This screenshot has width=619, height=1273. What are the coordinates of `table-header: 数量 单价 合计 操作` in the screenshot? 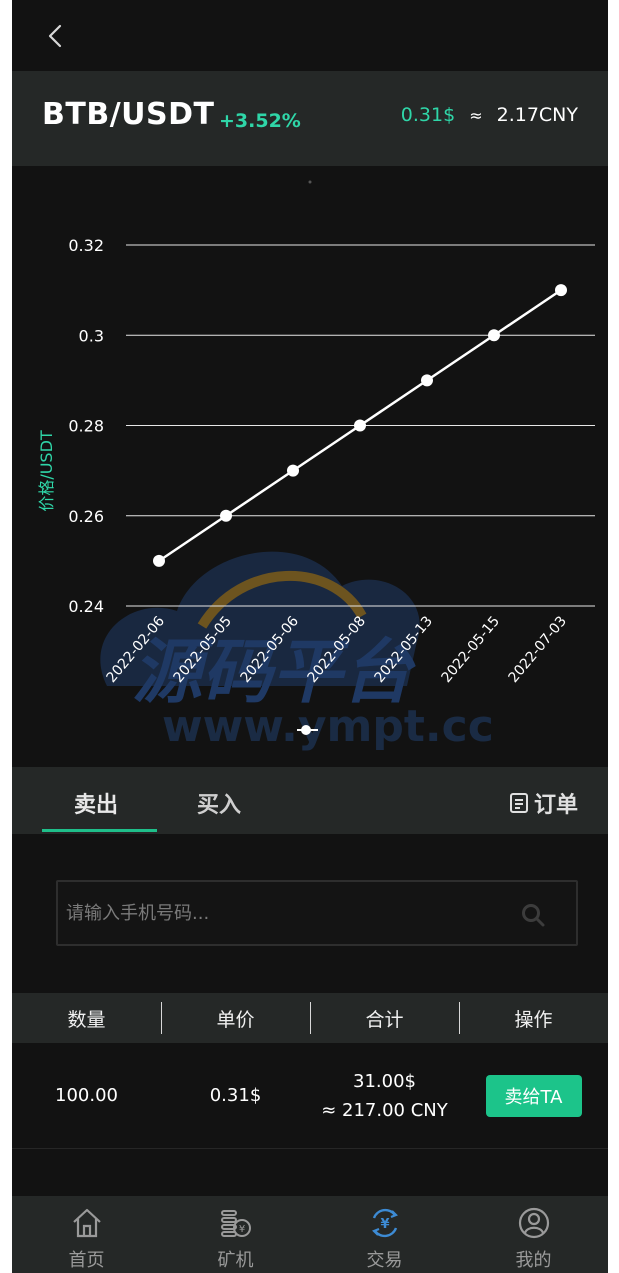 It's located at (310, 1018).